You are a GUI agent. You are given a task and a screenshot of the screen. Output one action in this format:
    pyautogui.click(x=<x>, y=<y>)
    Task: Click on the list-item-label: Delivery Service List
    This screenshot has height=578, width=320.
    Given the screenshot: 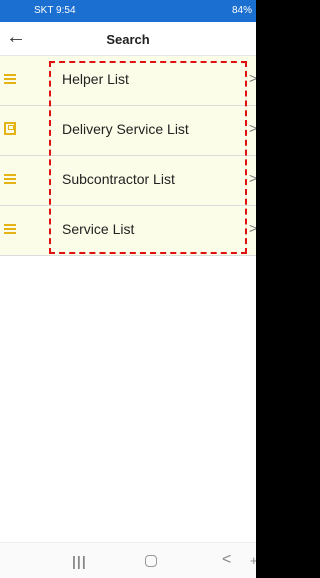 What is the action you would take?
    pyautogui.click(x=125, y=129)
    